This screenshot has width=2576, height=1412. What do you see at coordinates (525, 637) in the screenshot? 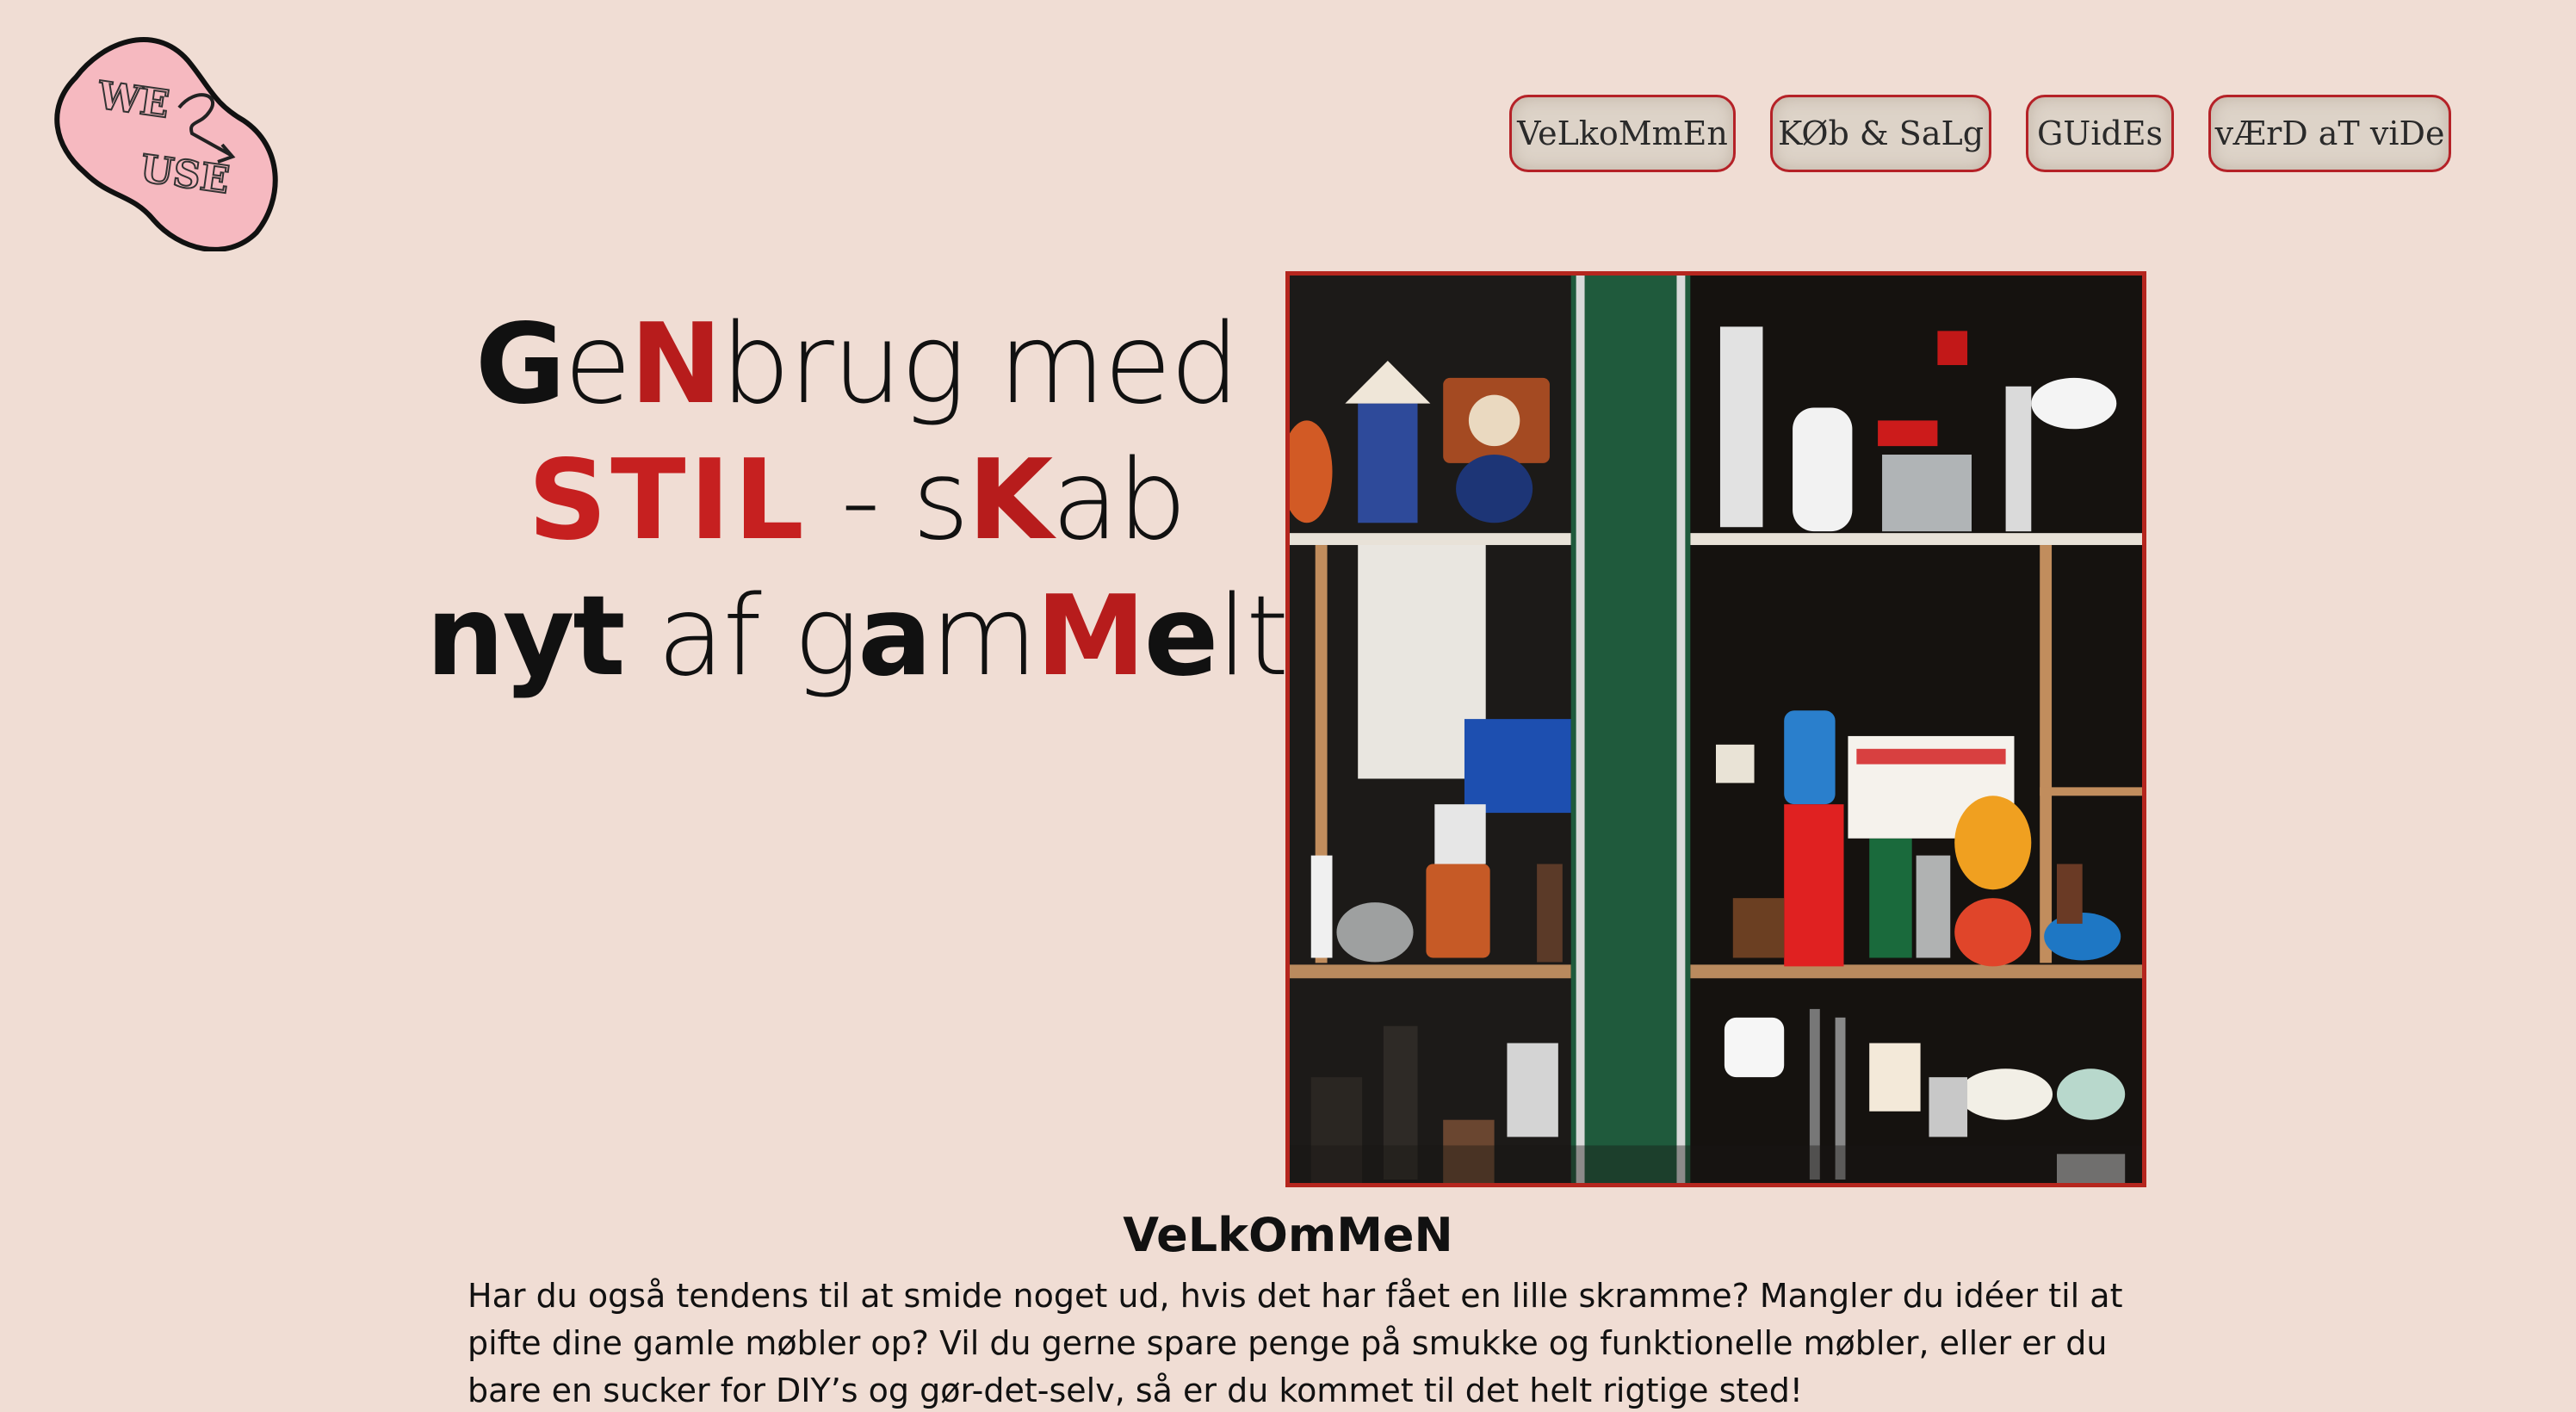
I see `hero-word-part: nyt` at bounding box center [525, 637].